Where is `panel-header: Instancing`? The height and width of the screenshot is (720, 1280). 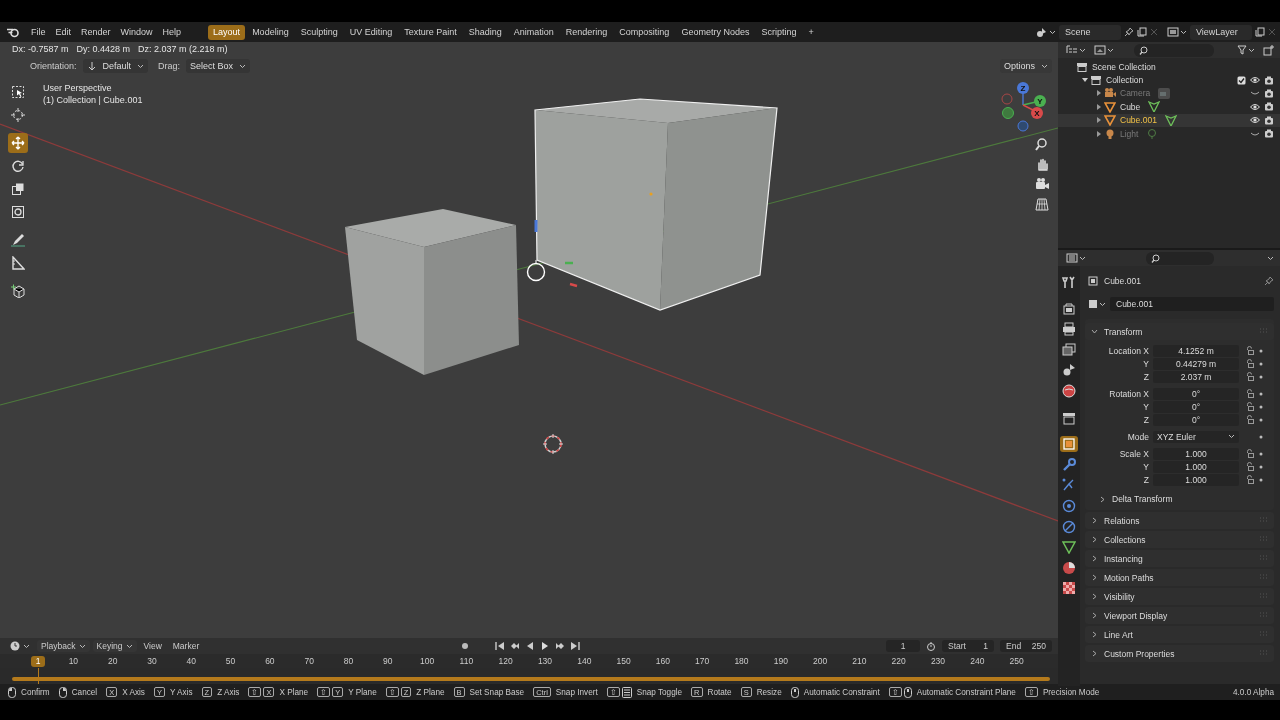 panel-header: Instancing is located at coordinates (1179, 558).